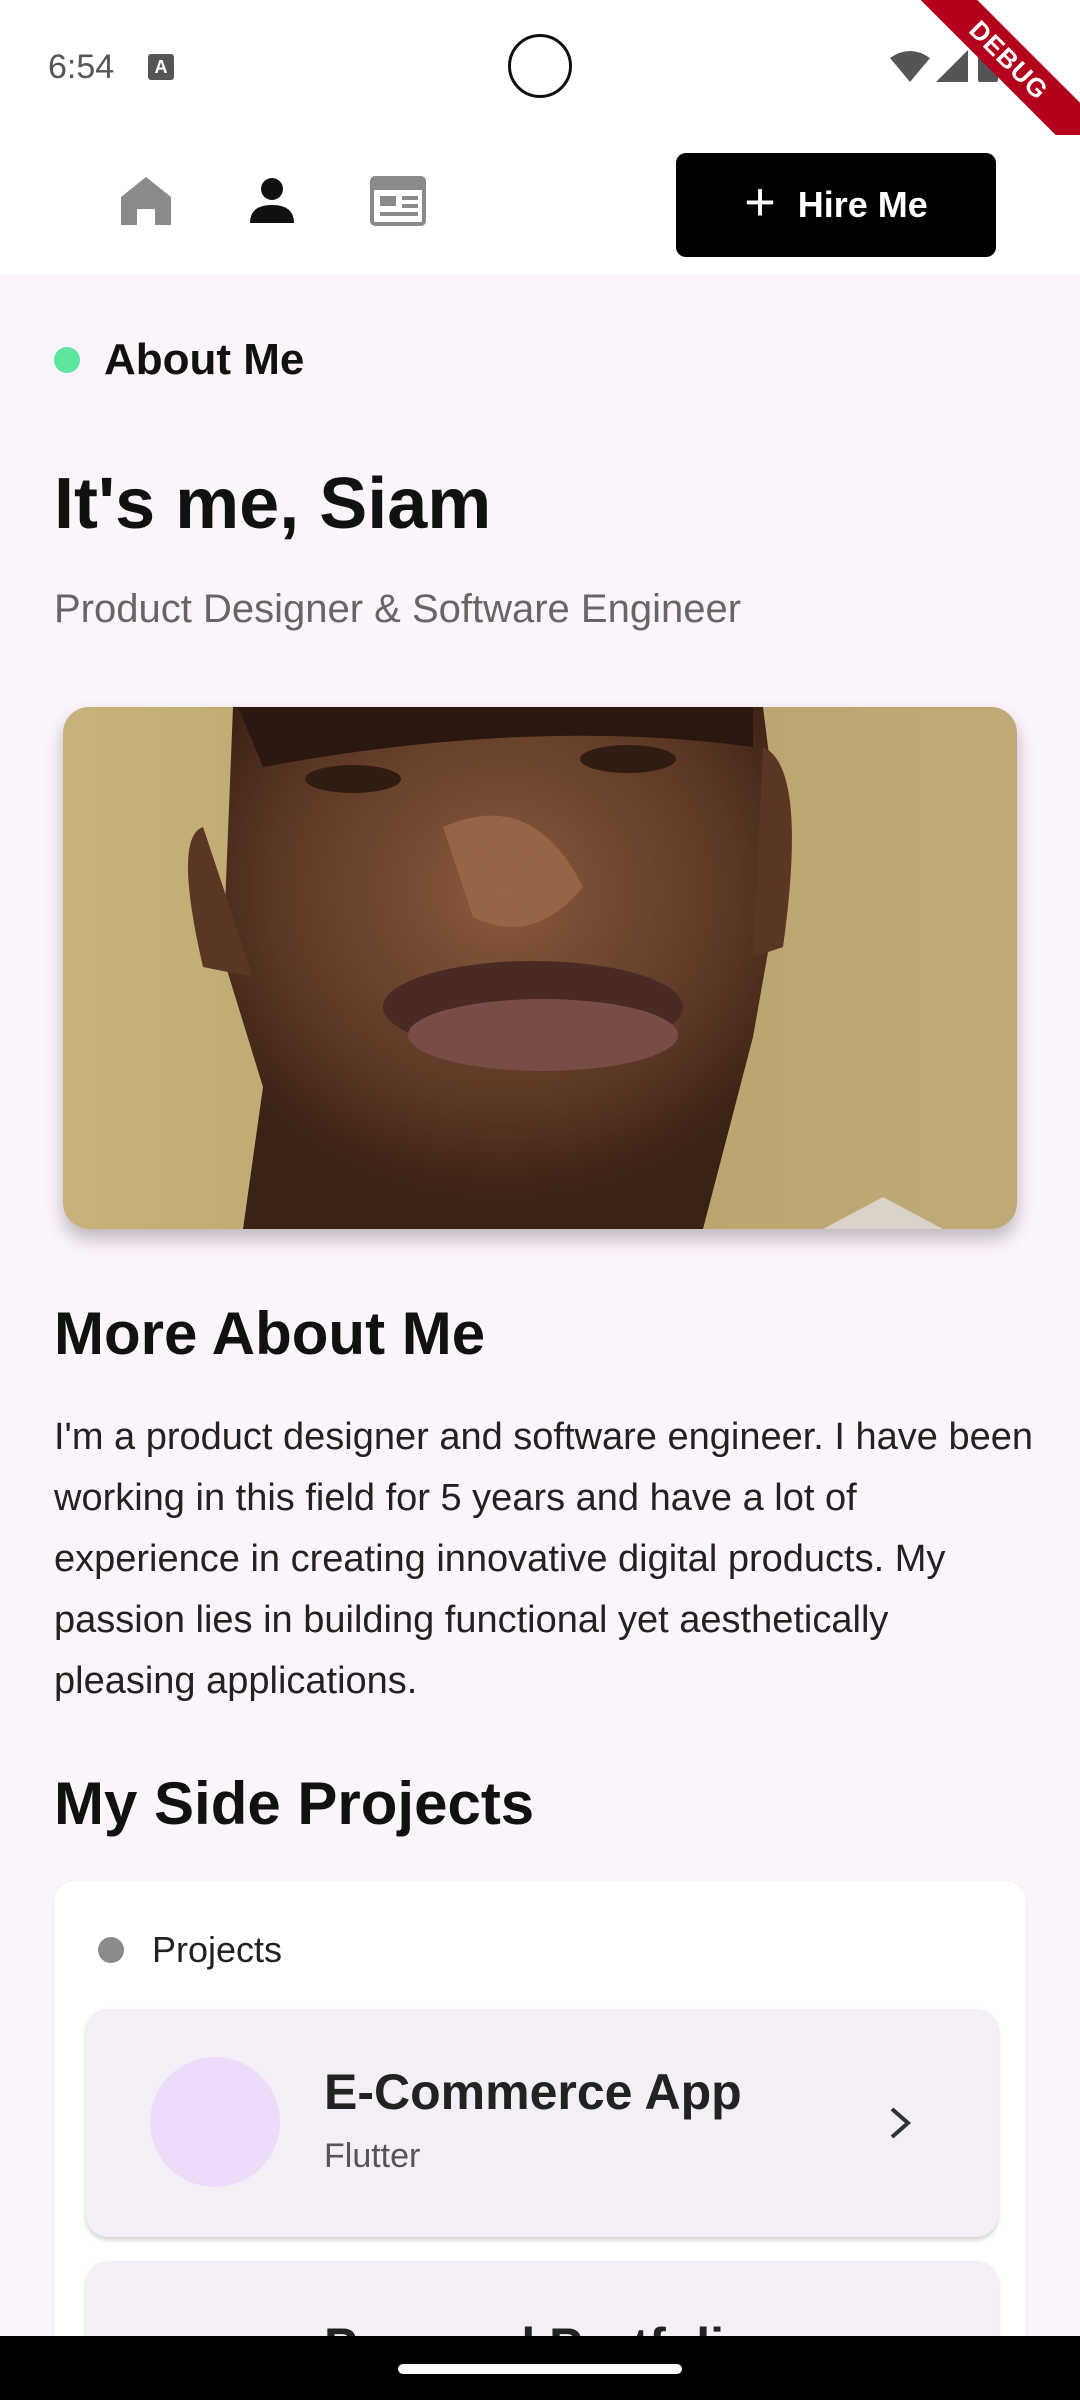 This screenshot has width=1080, height=2400. I want to click on home-gesture-handle, so click(540, 2369).